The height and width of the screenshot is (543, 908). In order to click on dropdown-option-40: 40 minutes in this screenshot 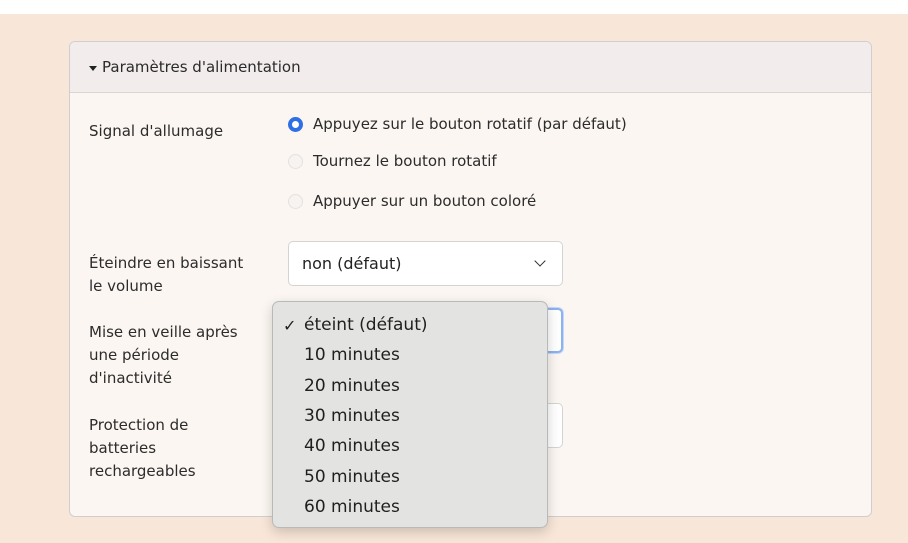, I will do `click(410, 446)`.